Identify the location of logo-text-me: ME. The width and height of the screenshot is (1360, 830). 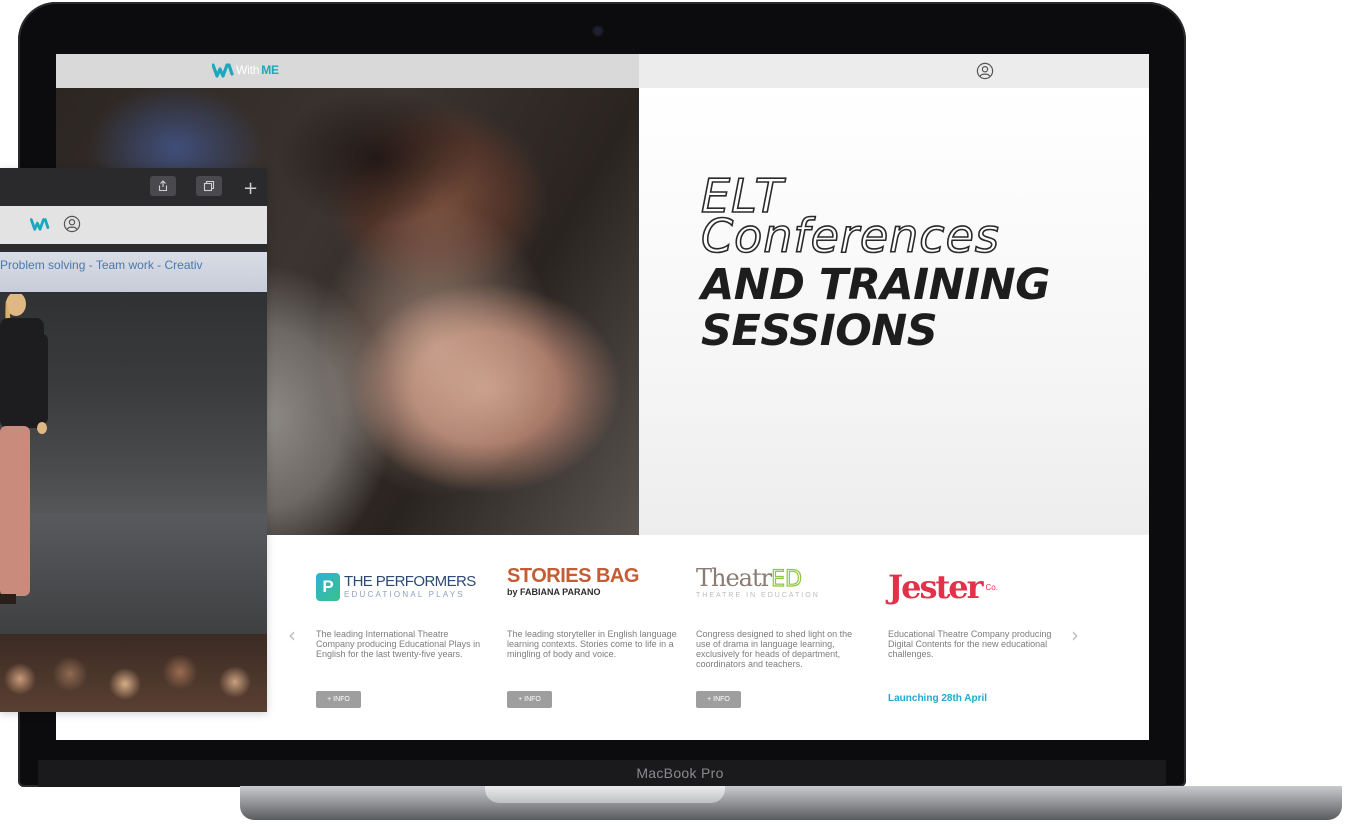
(270, 70).